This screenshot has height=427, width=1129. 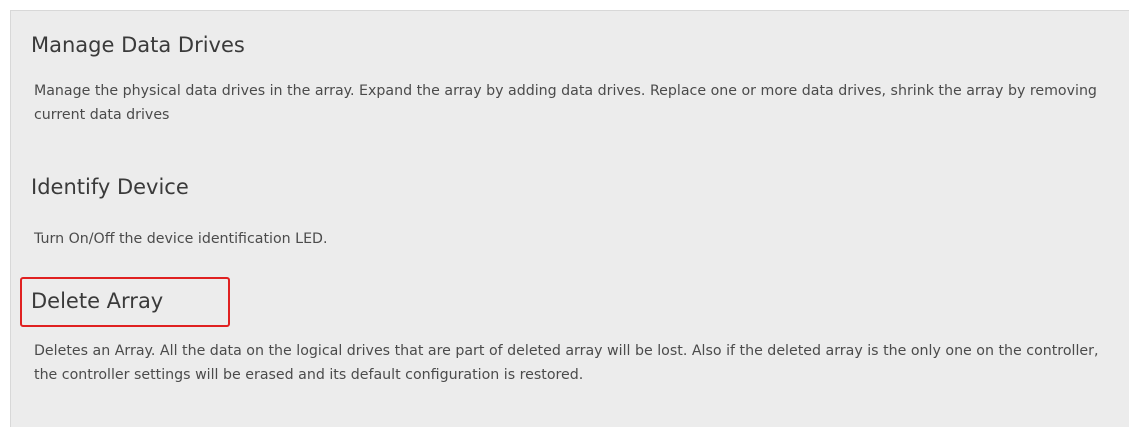 What do you see at coordinates (138, 45) in the screenshot?
I see `manage-data-drives-link: Manage Data Drives` at bounding box center [138, 45].